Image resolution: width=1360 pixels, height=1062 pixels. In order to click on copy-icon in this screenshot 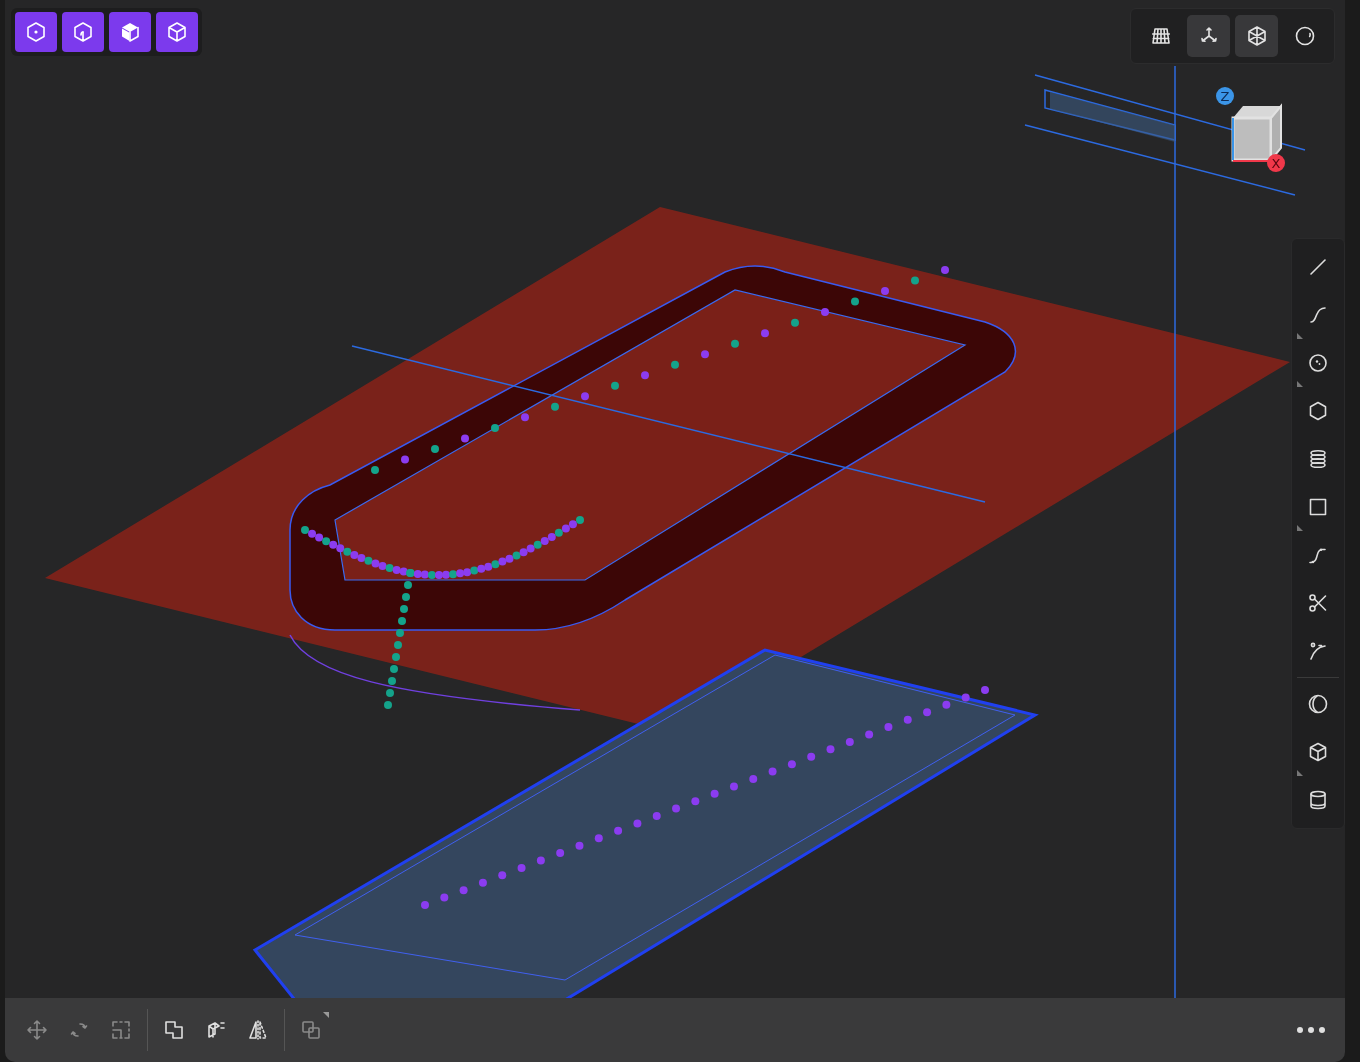, I will do `click(311, 1030)`.